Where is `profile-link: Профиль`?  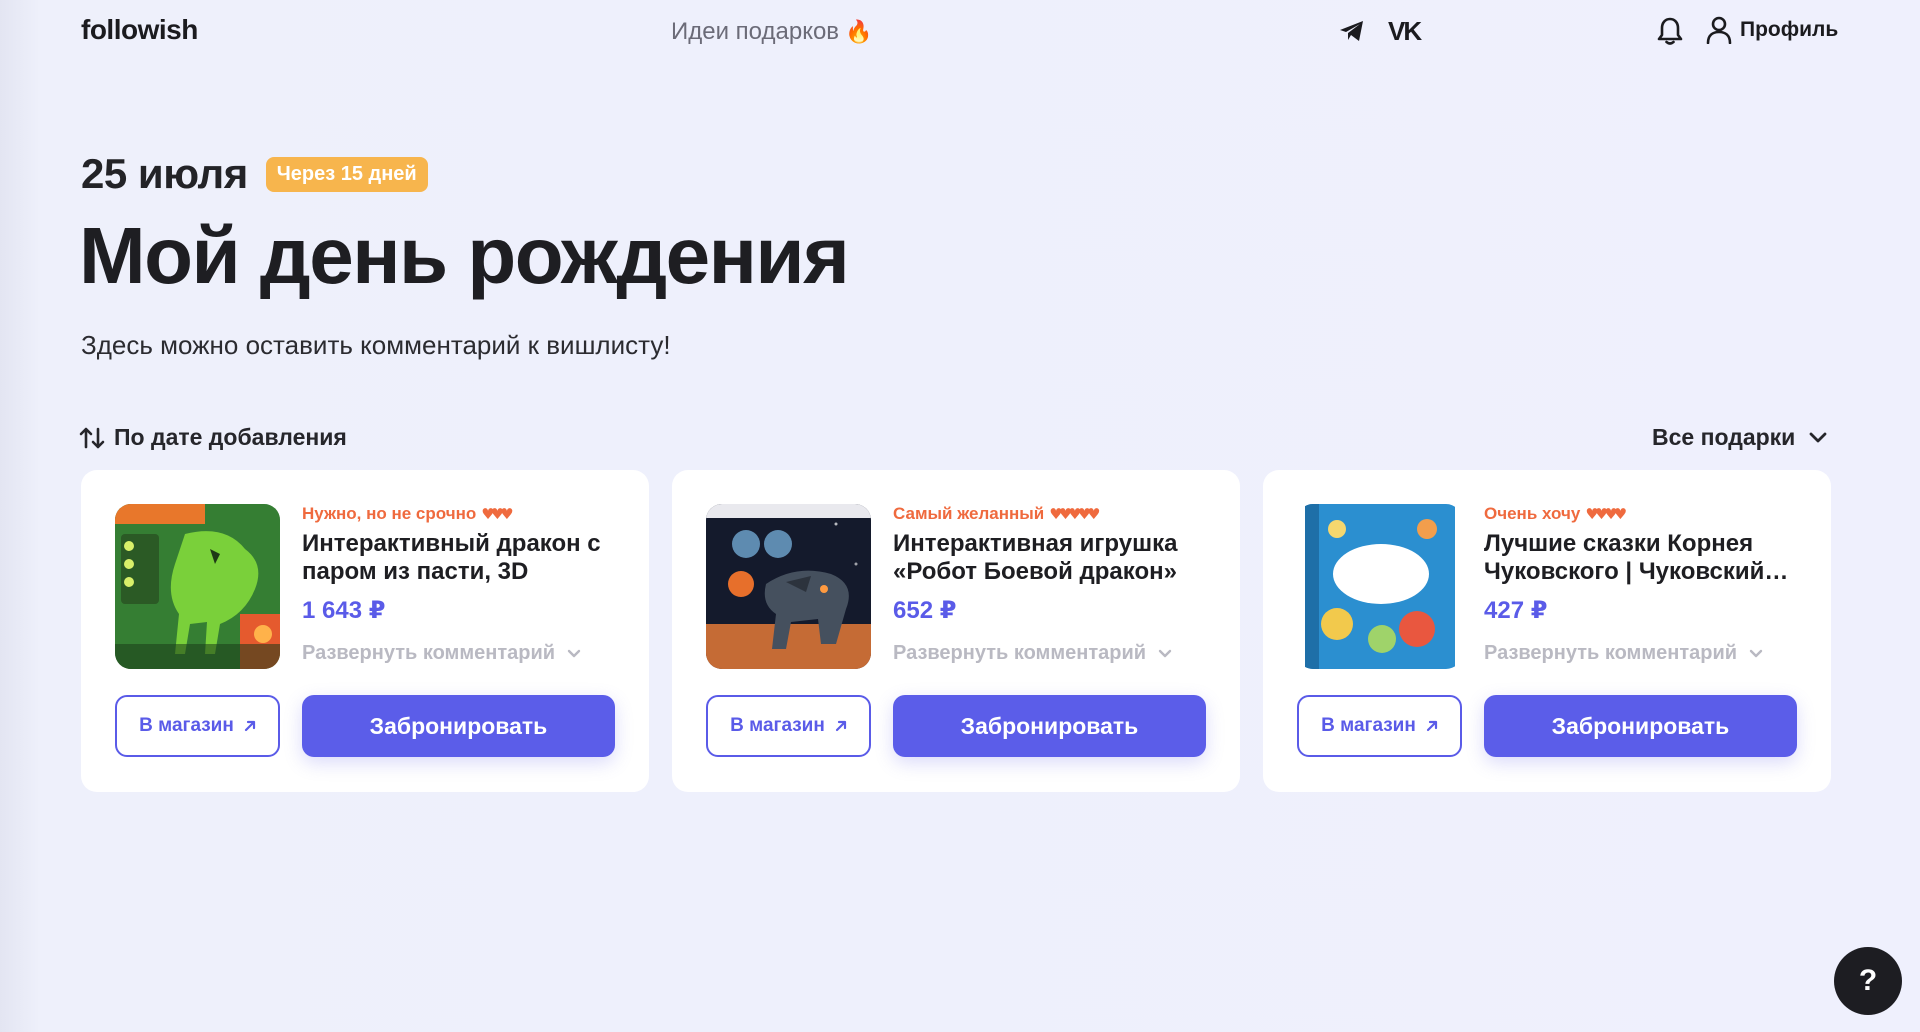 profile-link: Профиль is located at coordinates (1772, 30).